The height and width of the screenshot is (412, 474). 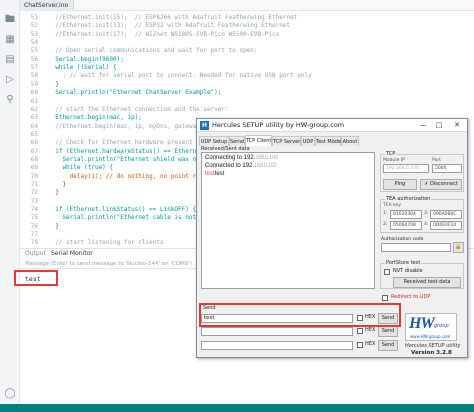 What do you see at coordinates (10, 80) in the screenshot?
I see `debug-icon: ▷` at bounding box center [10, 80].